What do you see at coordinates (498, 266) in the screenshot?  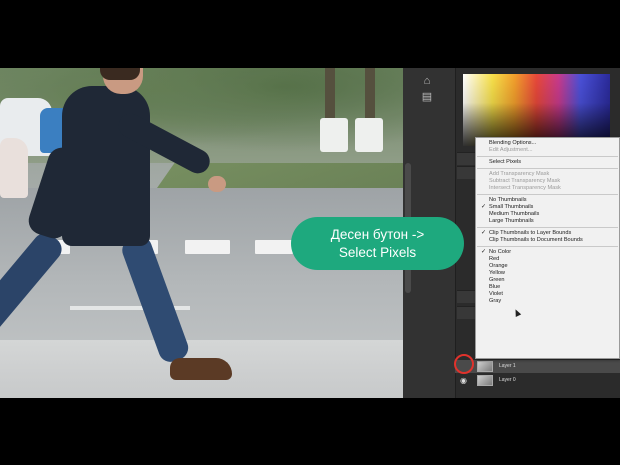 I see `menu-item-label: Orange` at bounding box center [498, 266].